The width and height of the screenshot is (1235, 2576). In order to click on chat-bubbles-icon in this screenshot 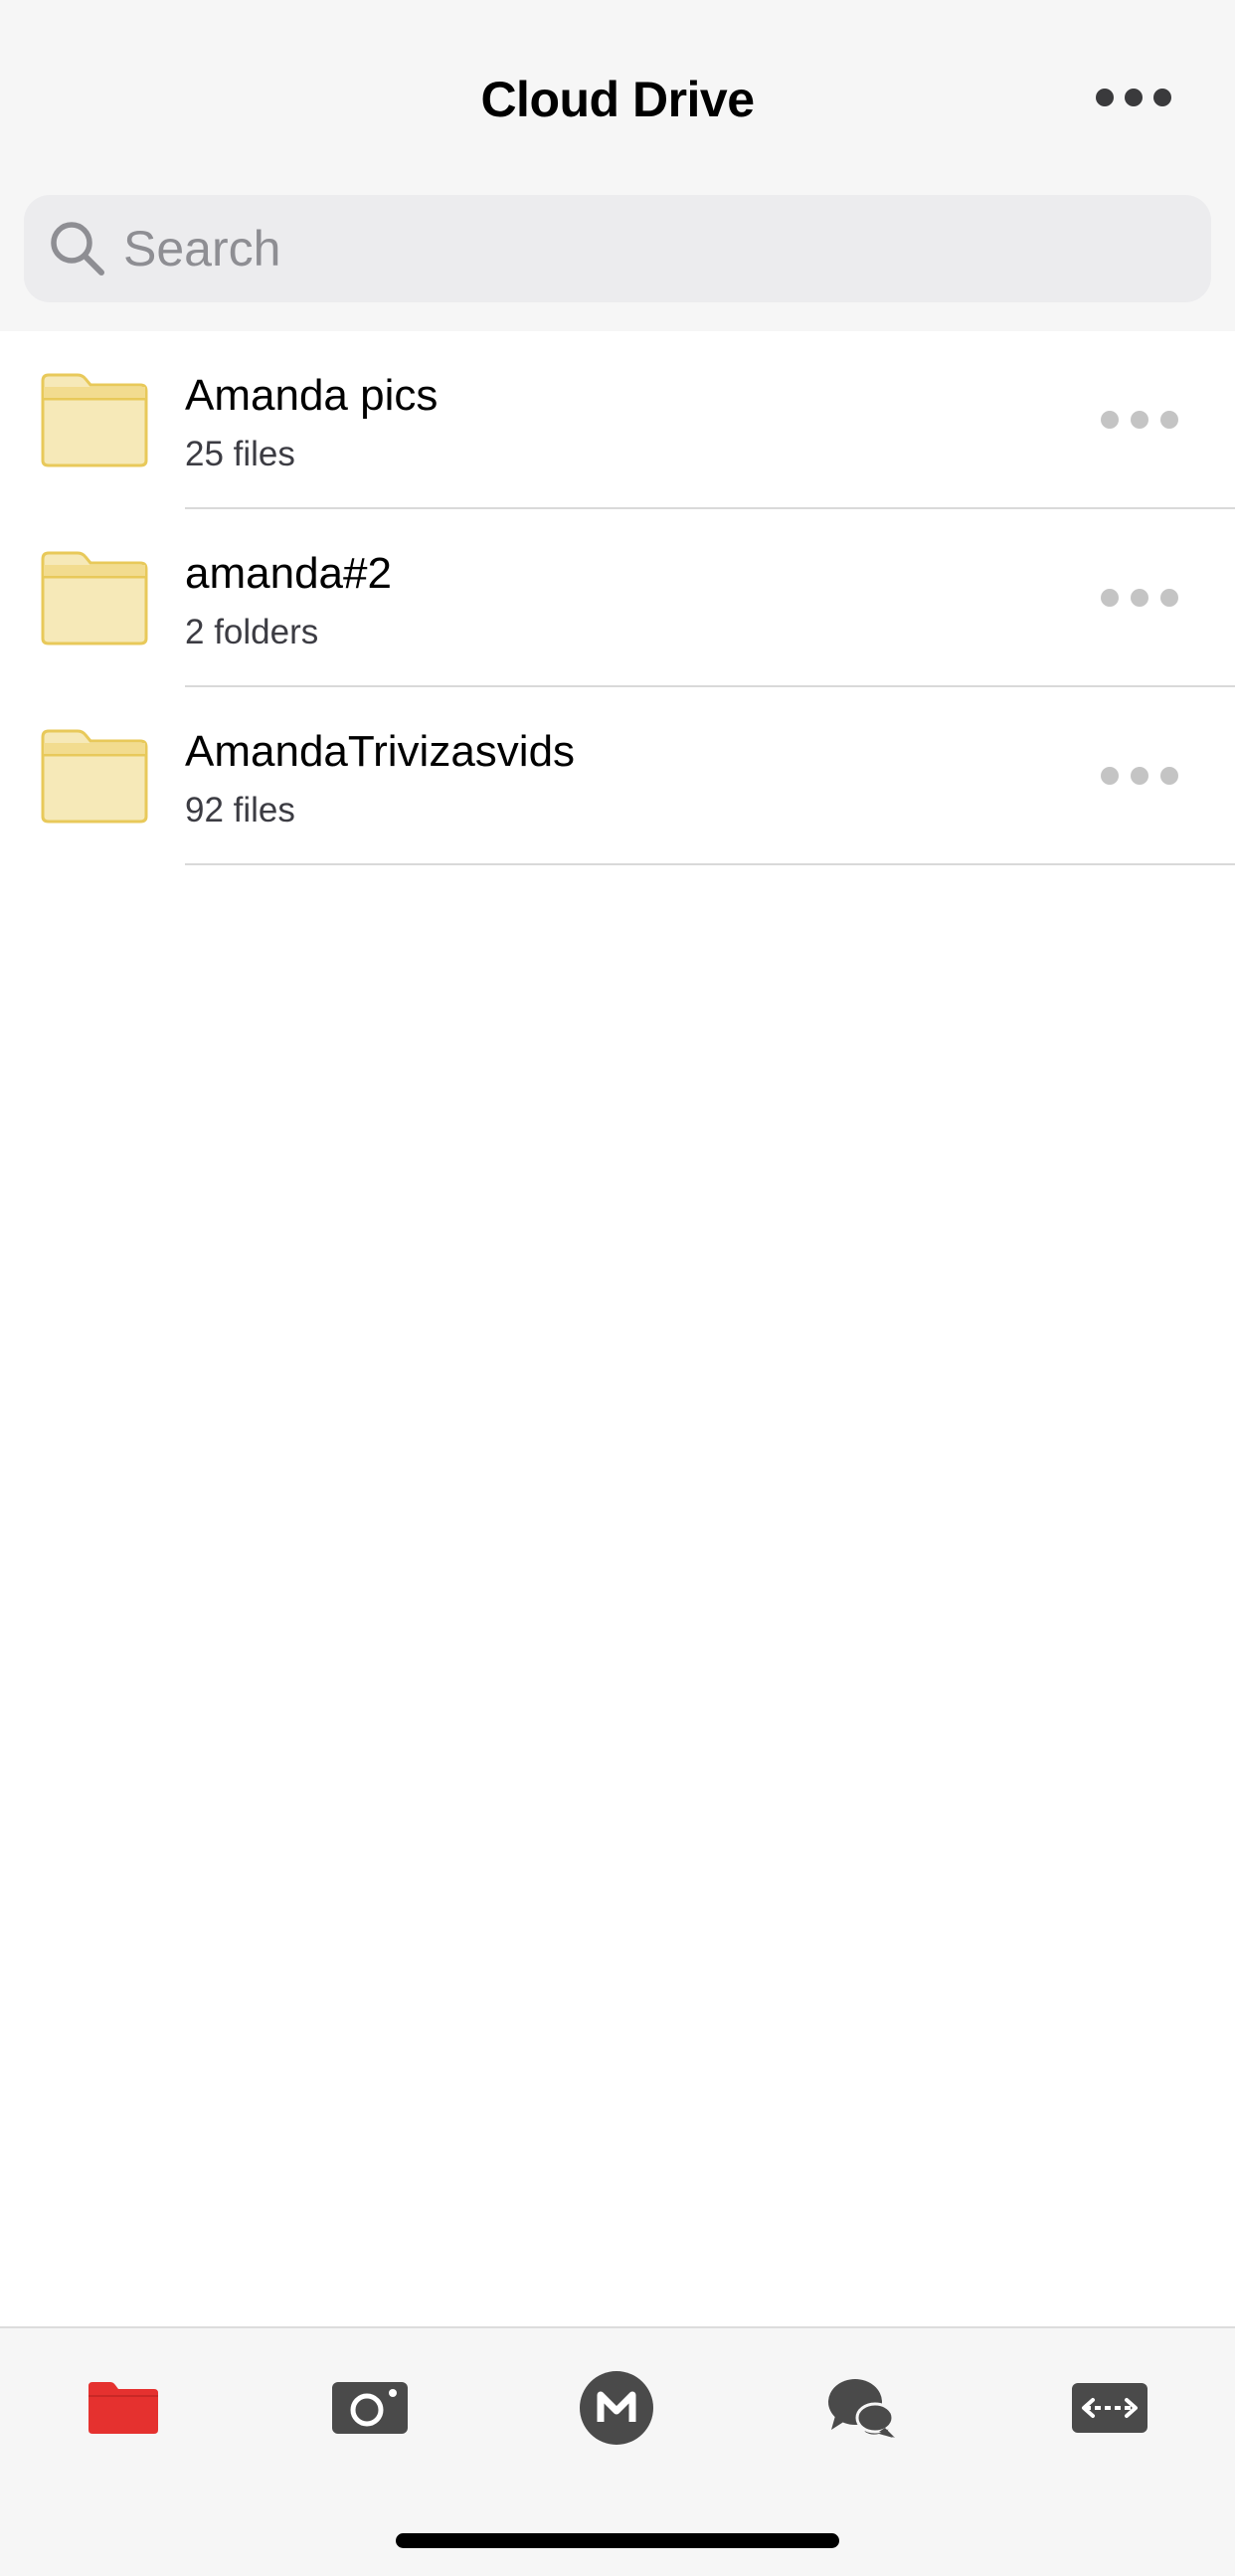, I will do `click(861, 2408)`.